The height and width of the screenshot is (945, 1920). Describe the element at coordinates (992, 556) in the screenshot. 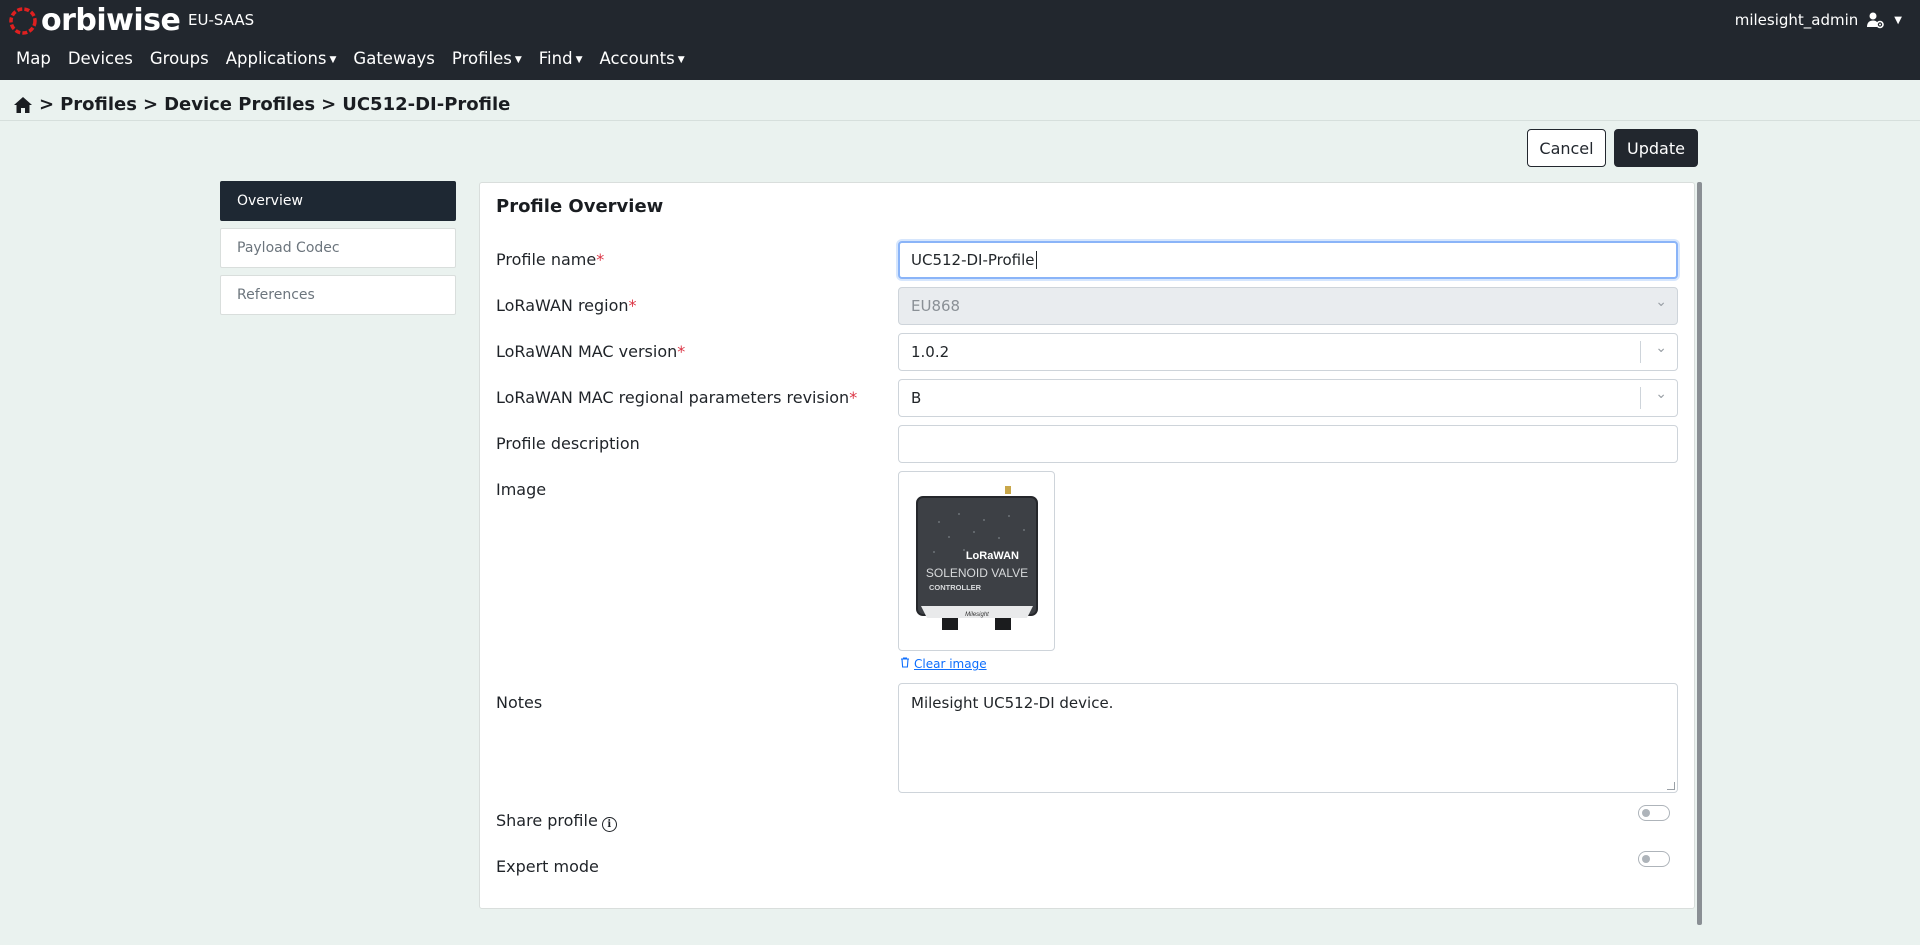

I see `image-brand-text: LoRaWAN` at that location.